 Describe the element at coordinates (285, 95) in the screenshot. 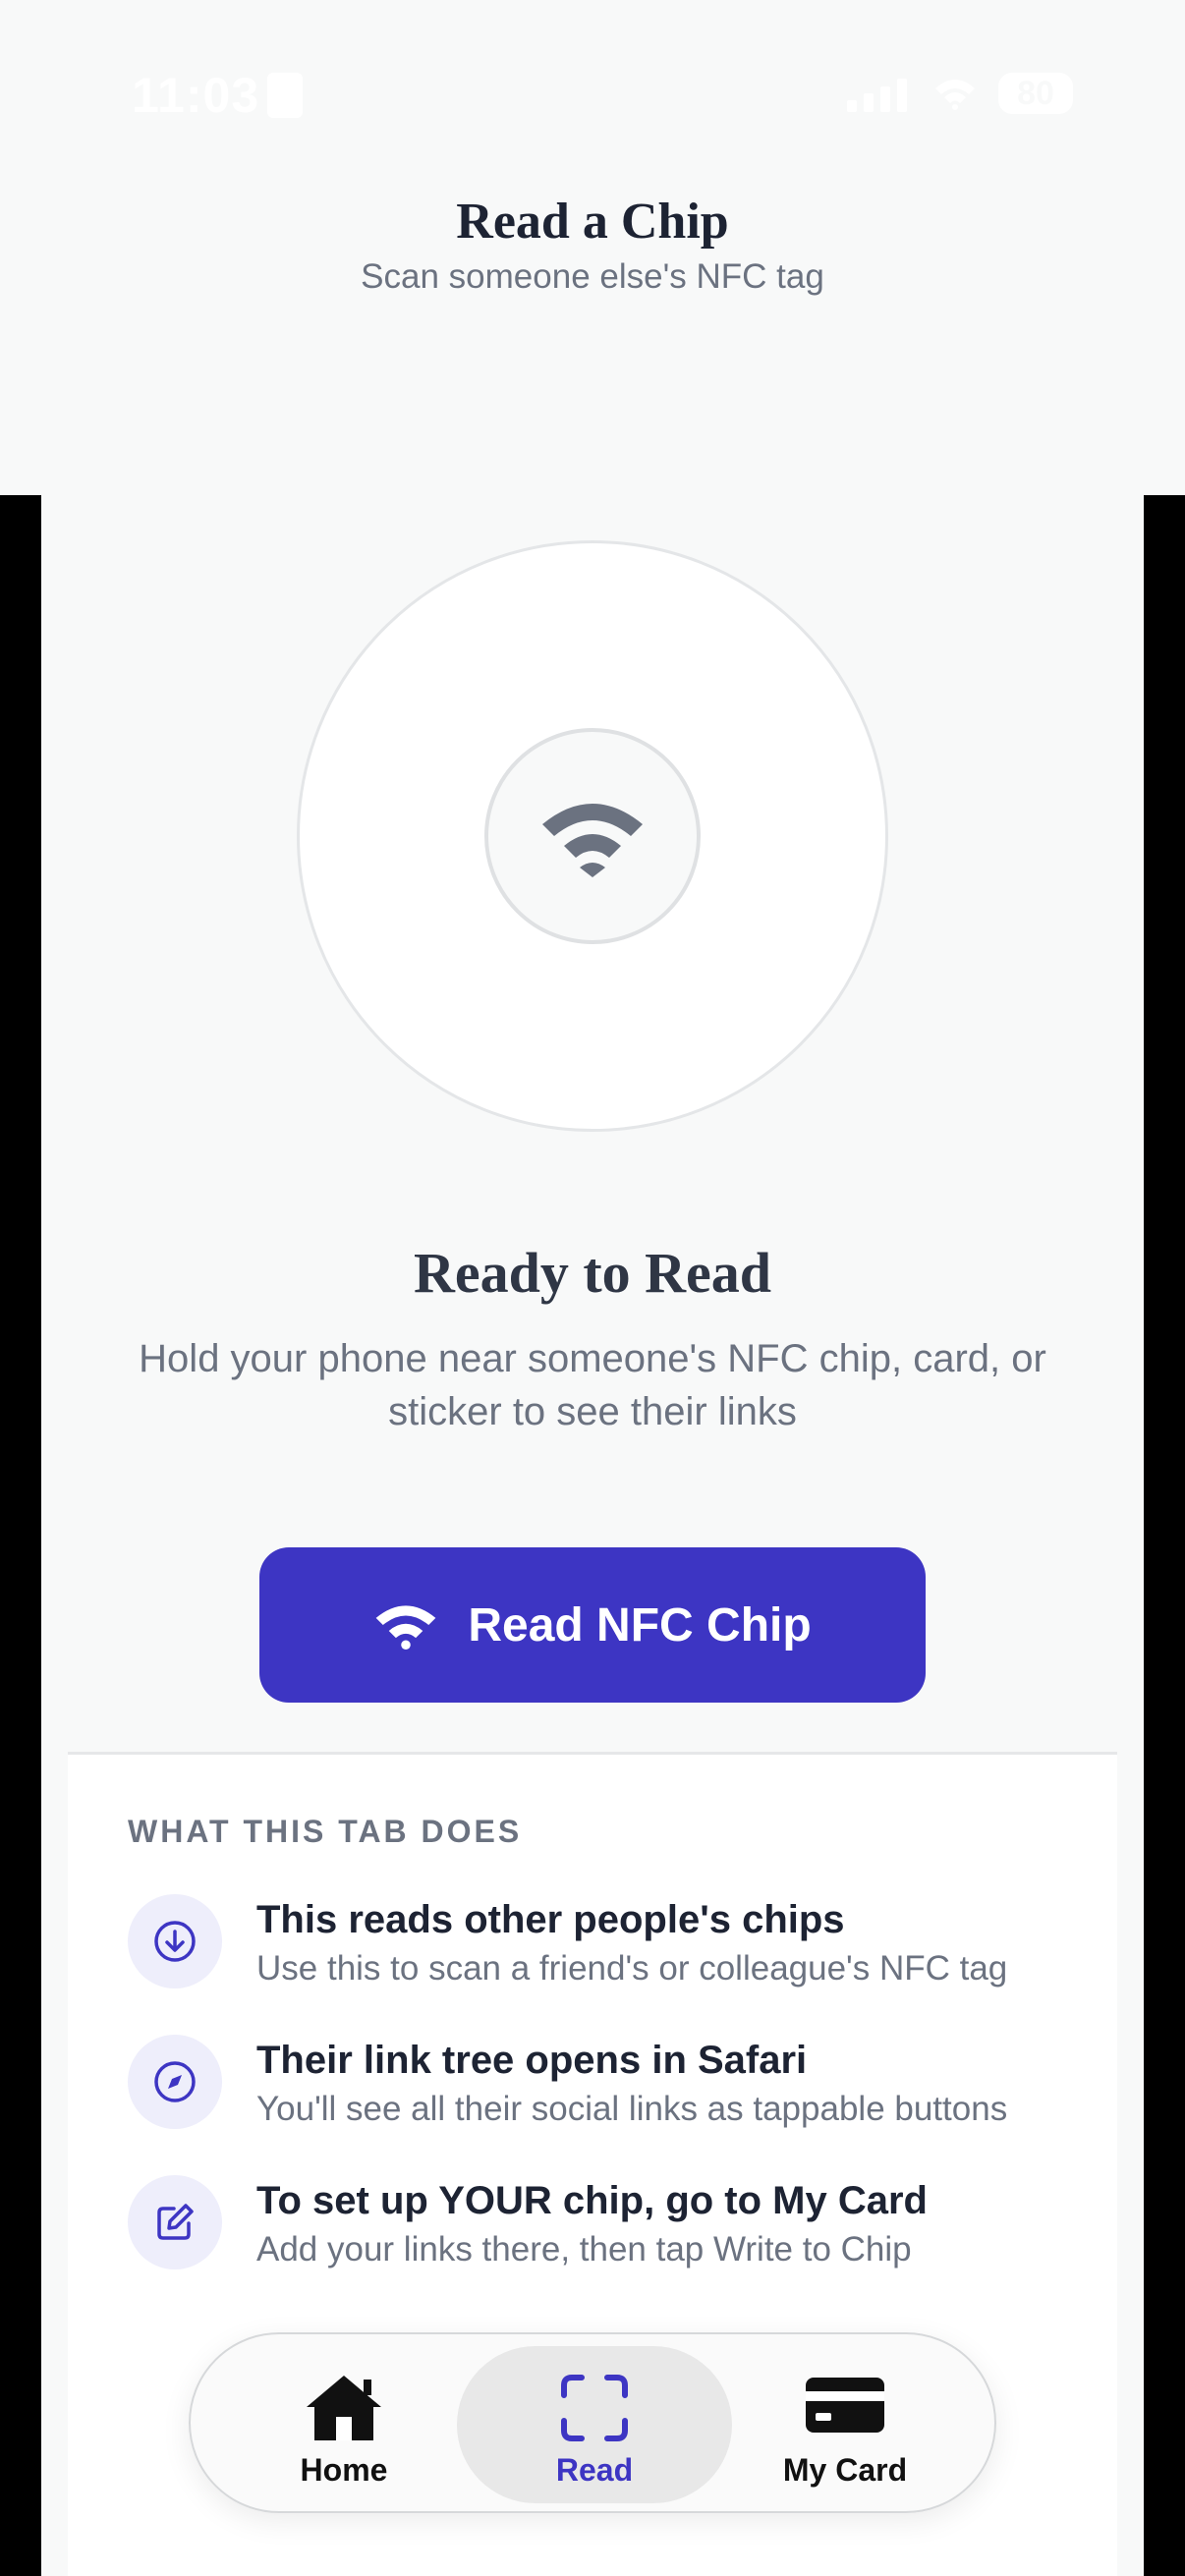

I see `person-icon` at that location.